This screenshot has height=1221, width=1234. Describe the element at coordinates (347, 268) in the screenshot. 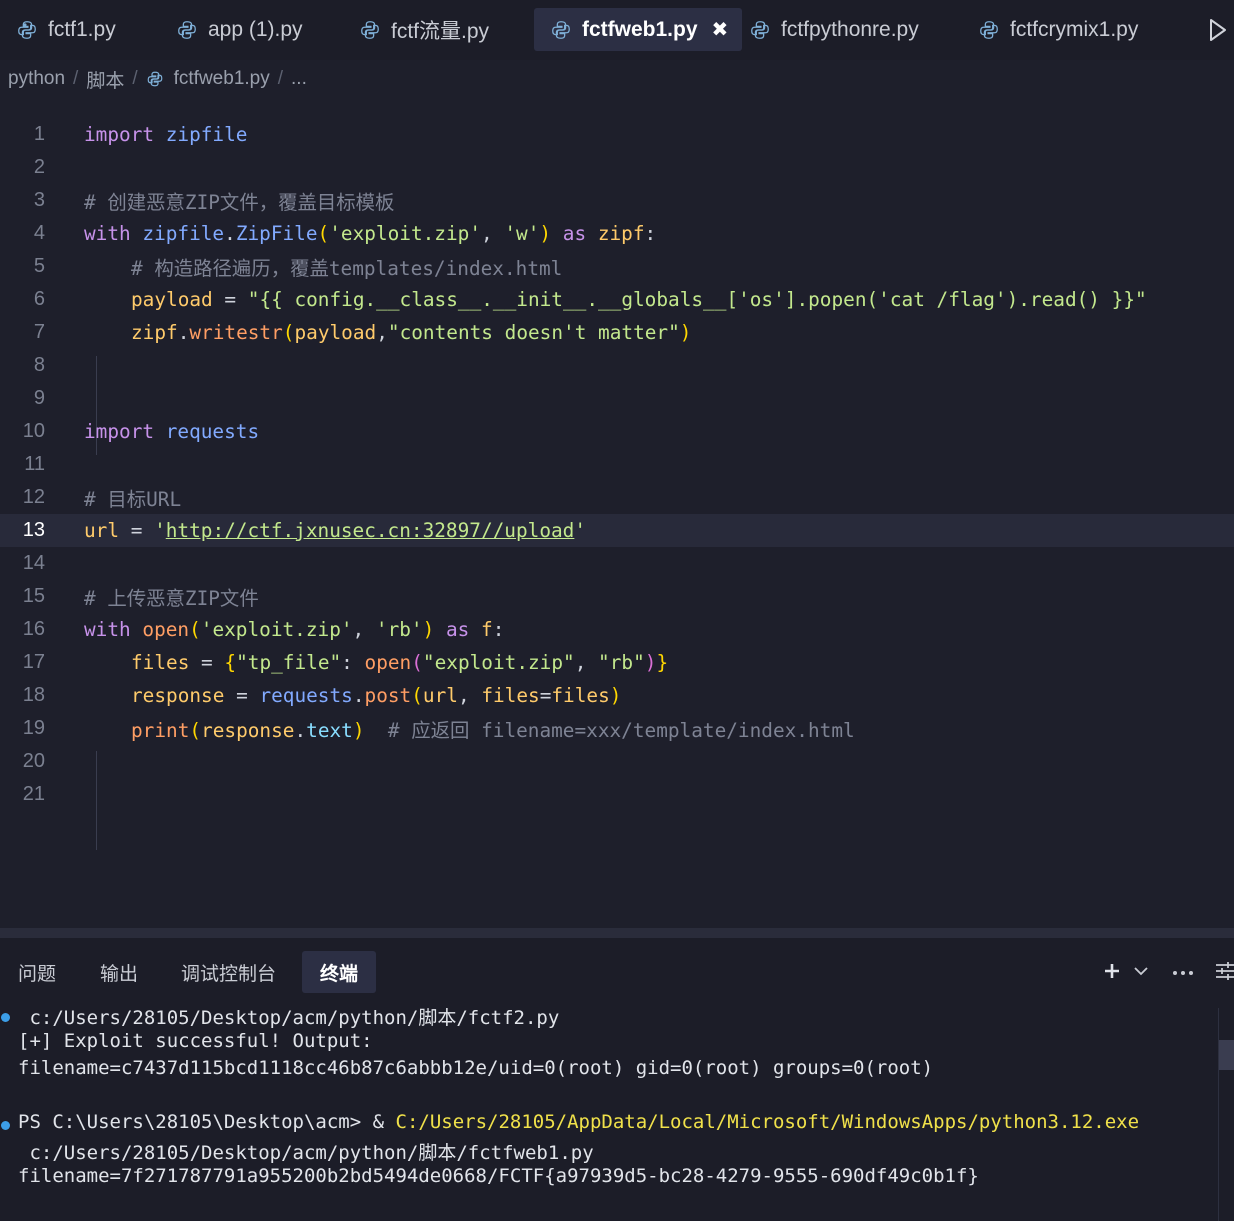

I see `token-comment: # 构造路径遍历，覆盖templates/index.html` at that location.